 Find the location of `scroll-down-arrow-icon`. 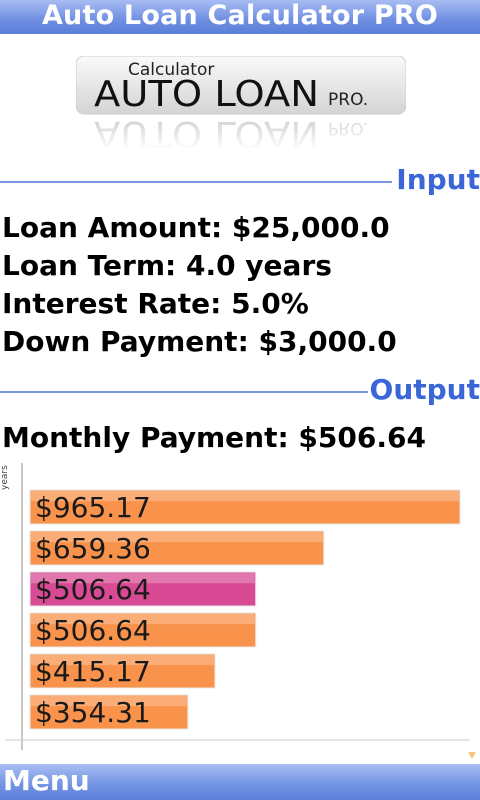

scroll-down-arrow-icon is located at coordinates (472, 755).